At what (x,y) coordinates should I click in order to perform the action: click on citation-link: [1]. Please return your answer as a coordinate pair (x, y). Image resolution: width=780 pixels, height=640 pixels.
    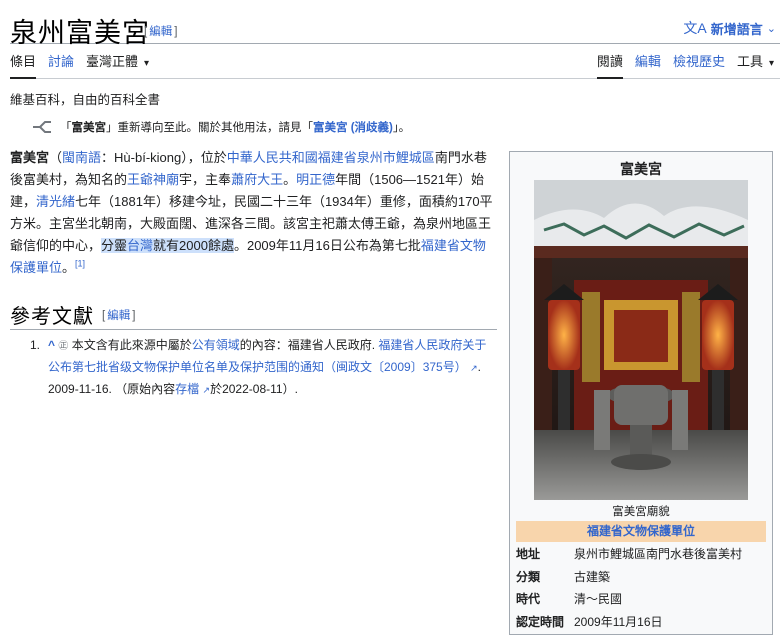
    Looking at the image, I should click on (80, 264).